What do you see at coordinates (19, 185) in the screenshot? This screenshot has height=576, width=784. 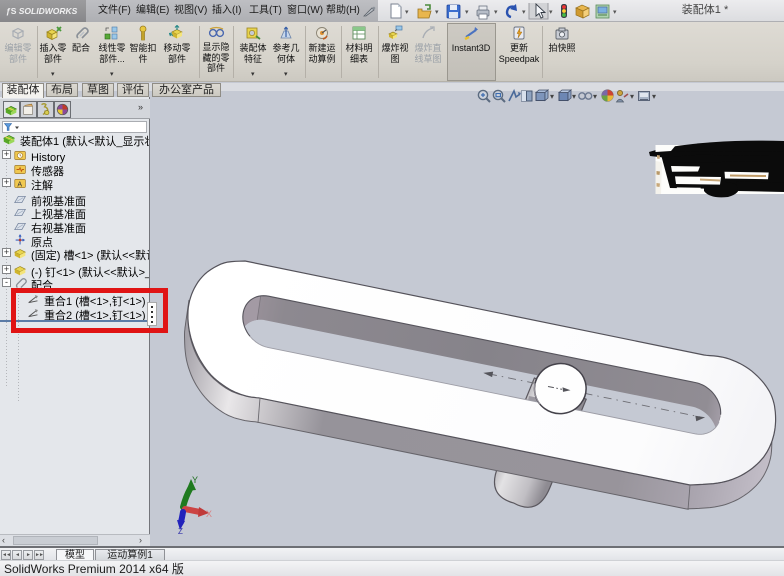 I see `svg-text: A` at bounding box center [19, 185].